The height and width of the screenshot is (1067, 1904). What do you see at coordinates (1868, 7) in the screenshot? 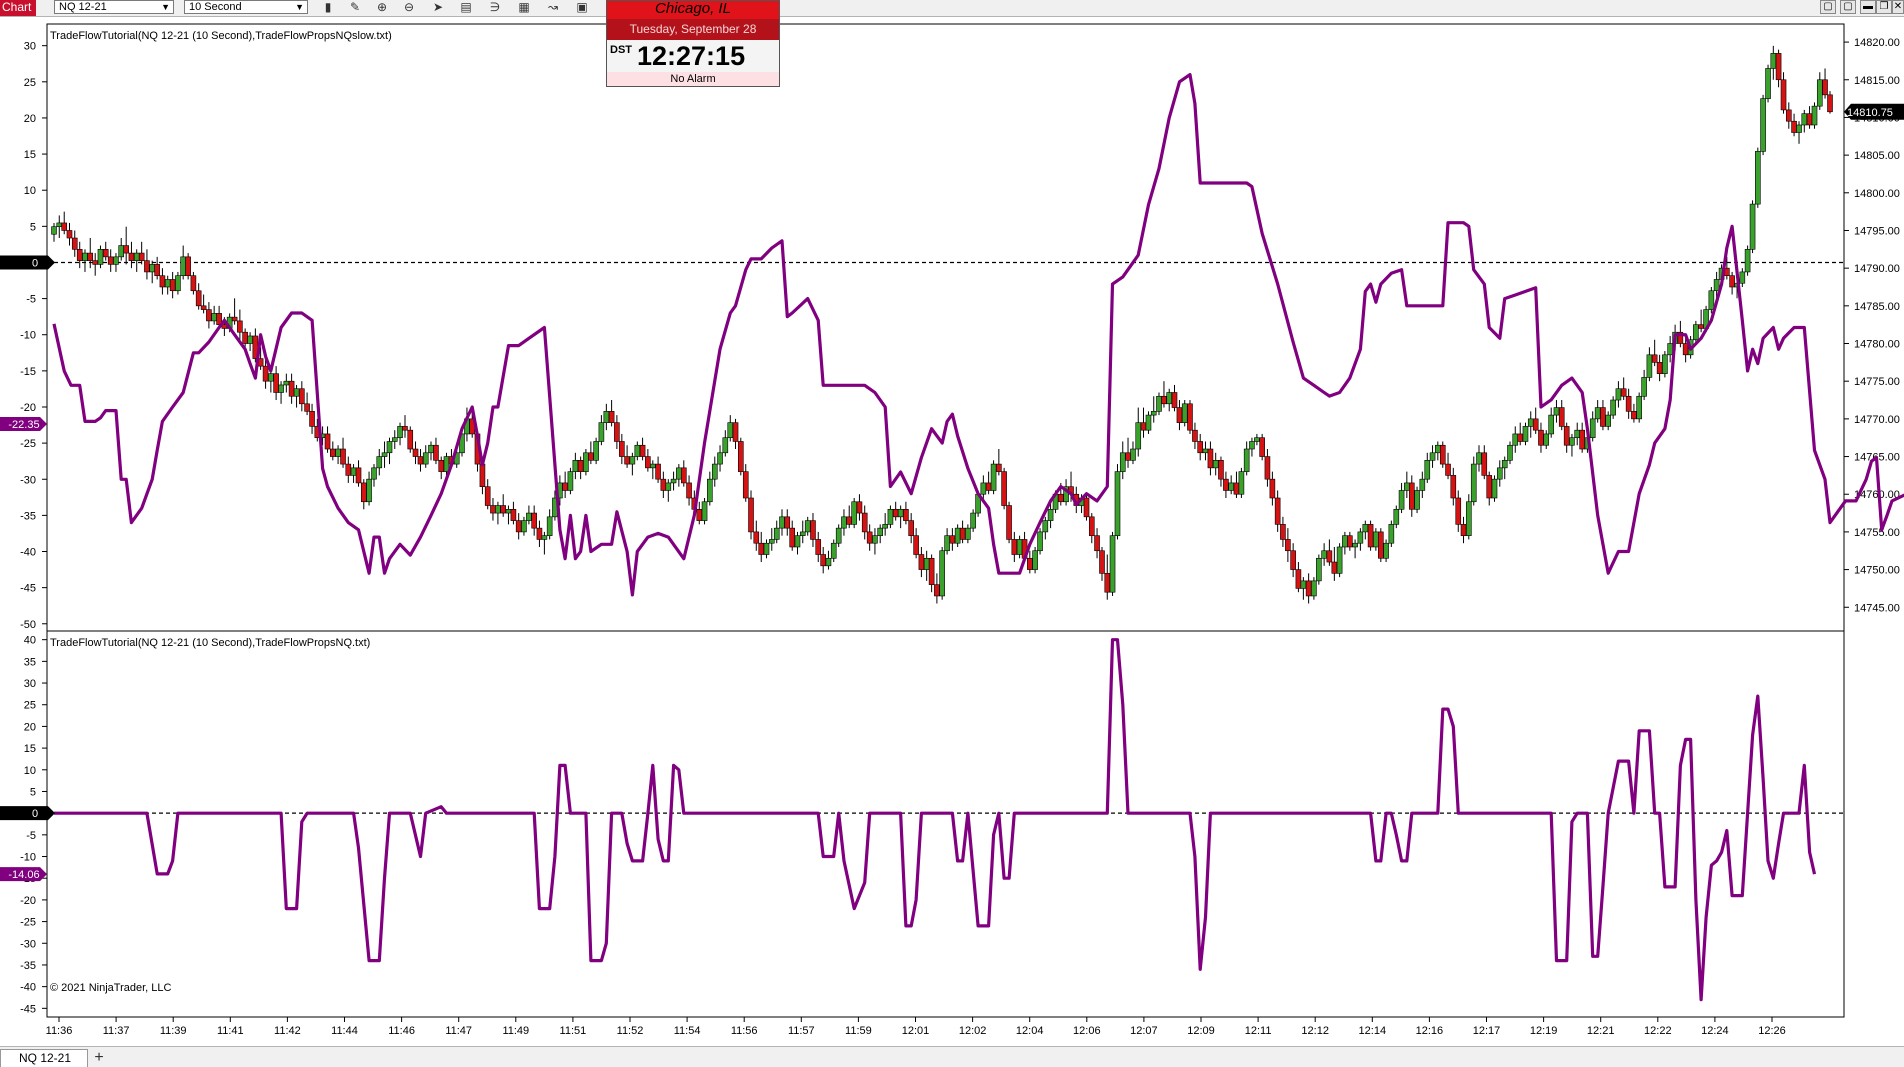
I see `minimize-icon: ▬` at bounding box center [1868, 7].